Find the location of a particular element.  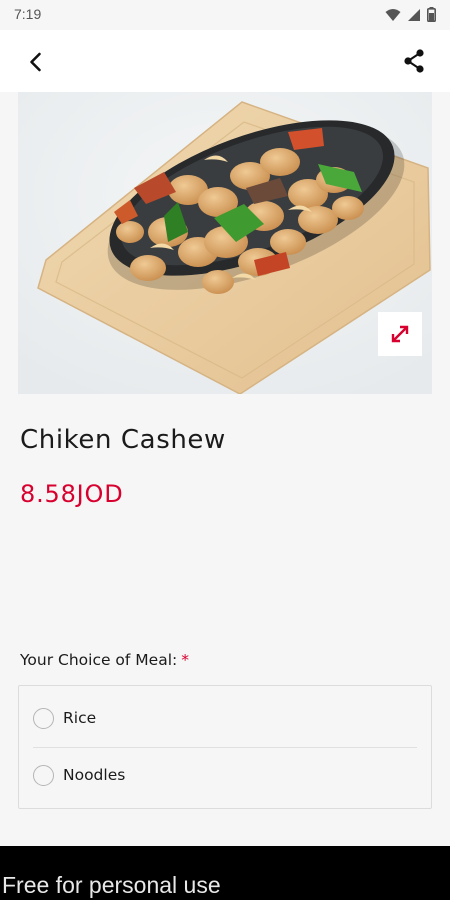

status-time: 7:19 is located at coordinates (28, 14).